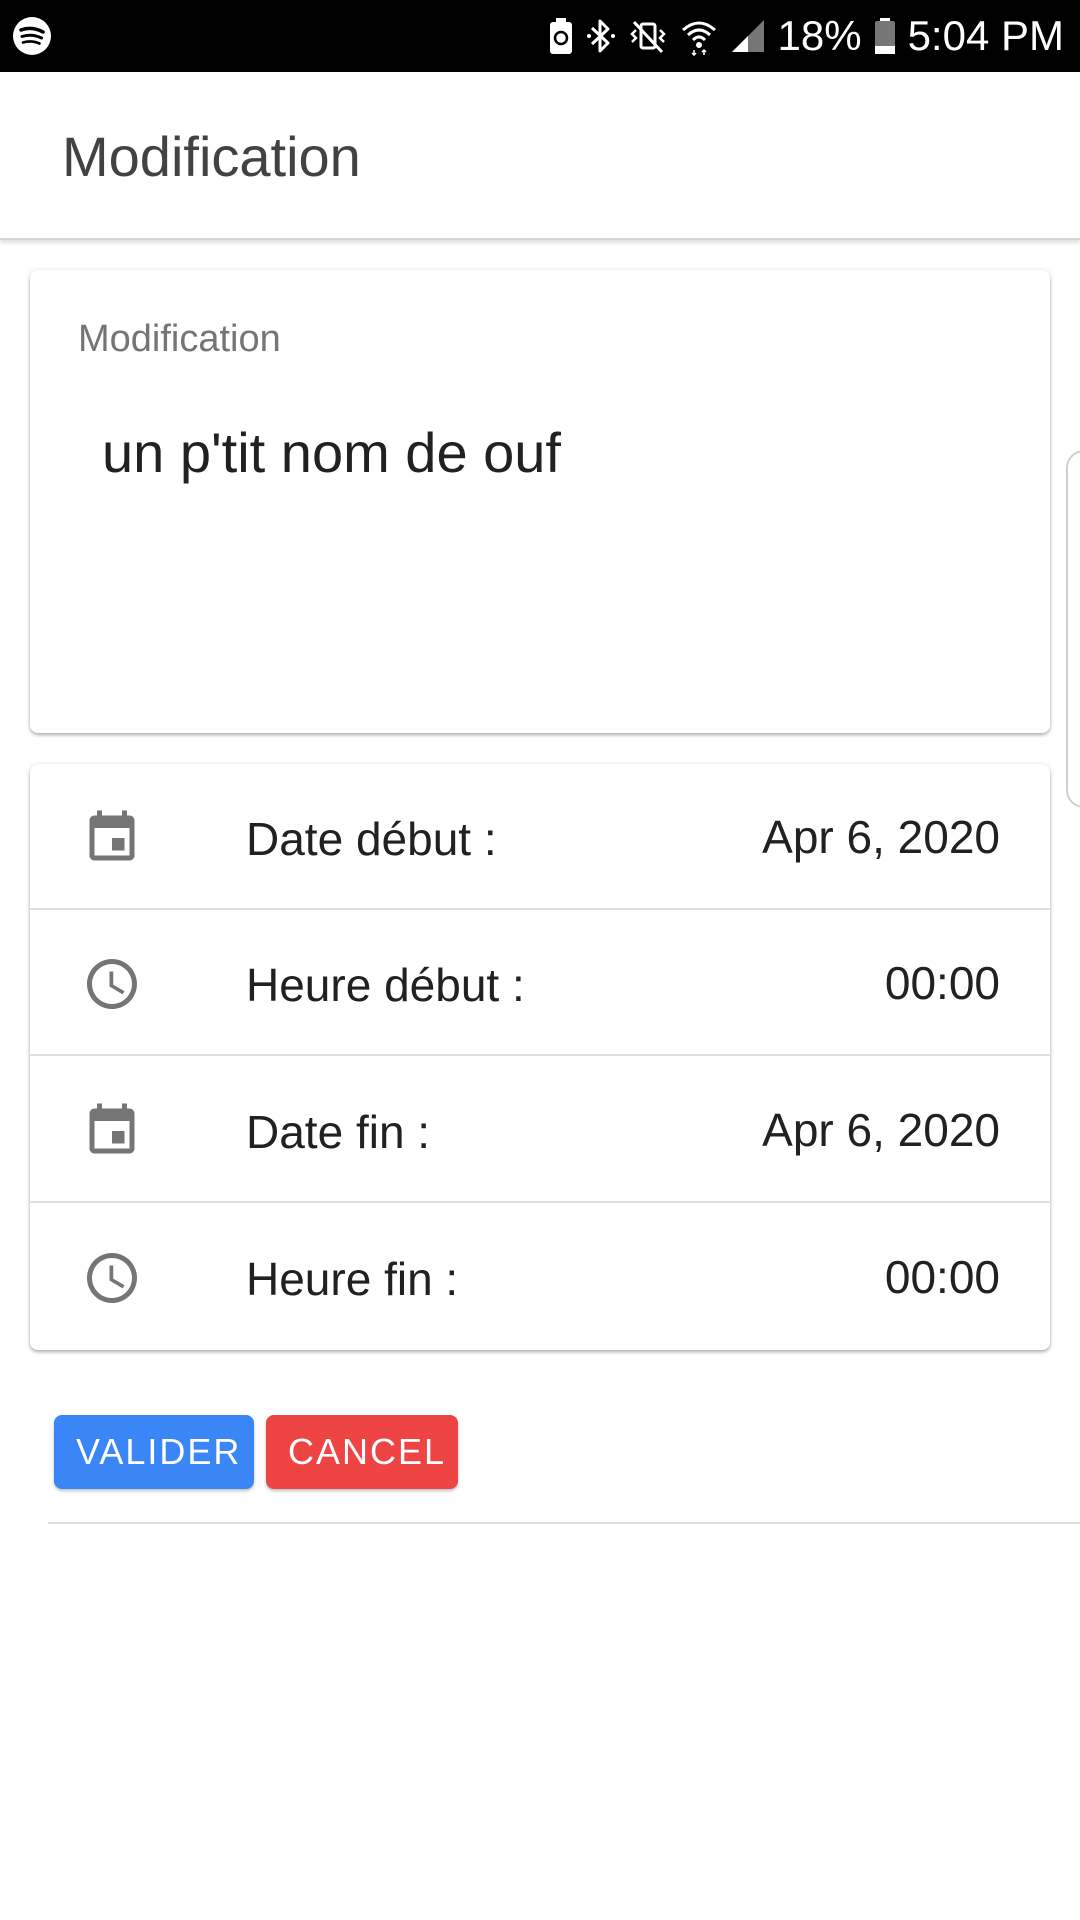  Describe the element at coordinates (699, 36) in the screenshot. I see `wifi-icon` at that location.